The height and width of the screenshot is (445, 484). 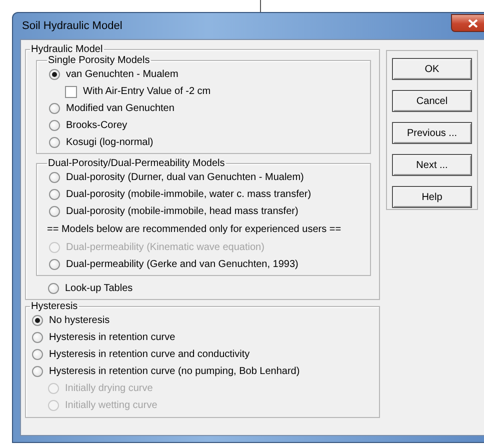 I want to click on dialog-button: OK, so click(x=432, y=69).